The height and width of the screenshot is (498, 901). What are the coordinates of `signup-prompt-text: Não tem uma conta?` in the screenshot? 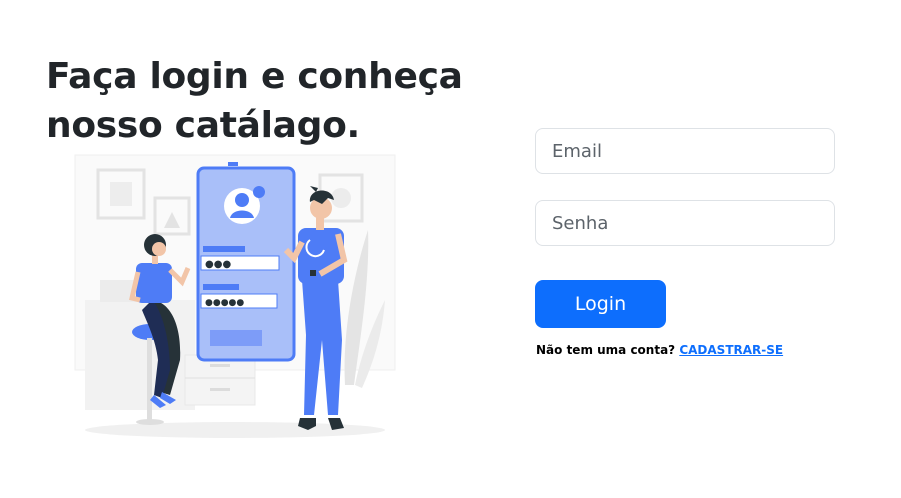 It's located at (606, 350).